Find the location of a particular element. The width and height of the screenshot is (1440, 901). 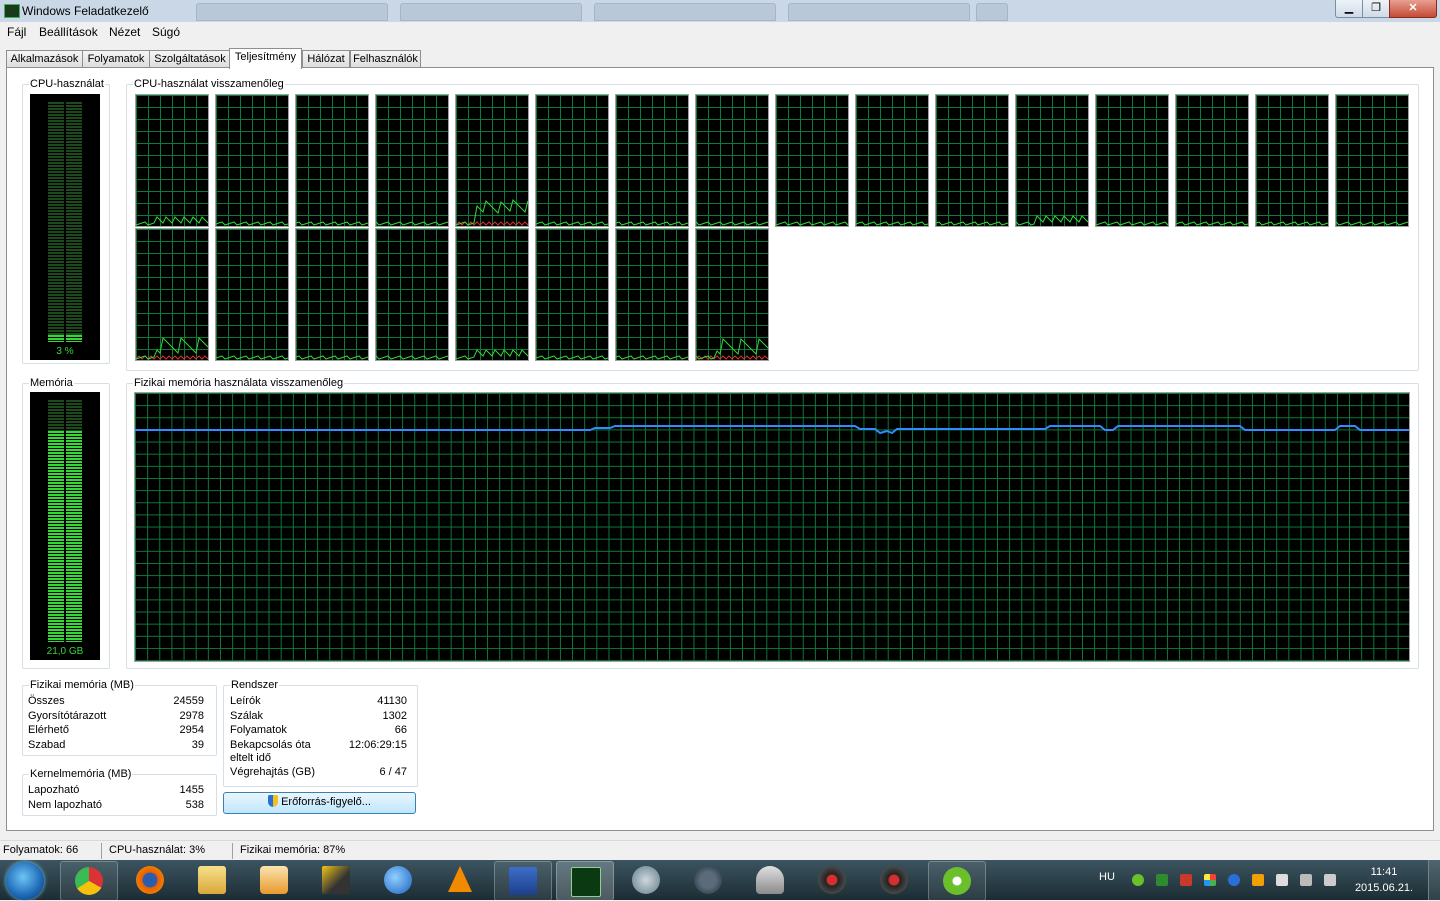

utorrent-tray-icon is located at coordinates (1138, 880).